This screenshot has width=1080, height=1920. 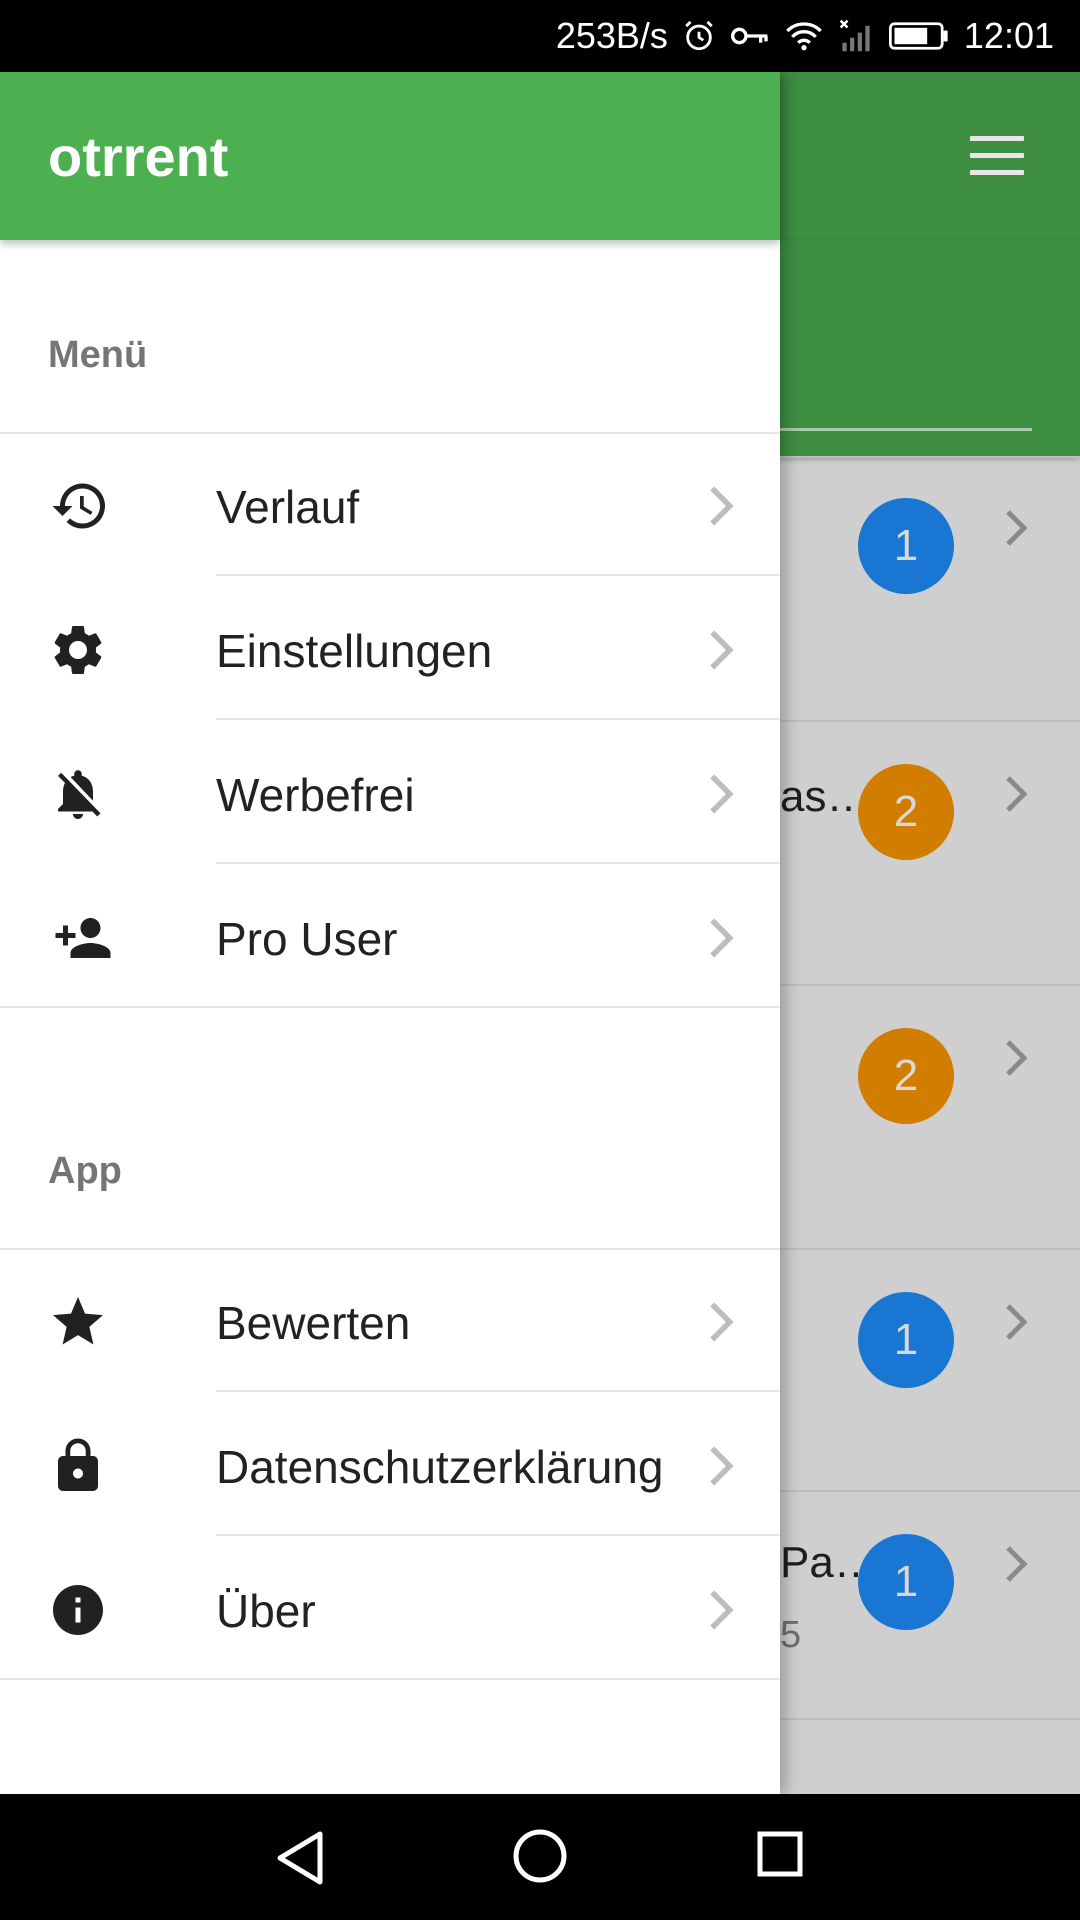 I want to click on section-label-app: App, so click(x=85, y=1171).